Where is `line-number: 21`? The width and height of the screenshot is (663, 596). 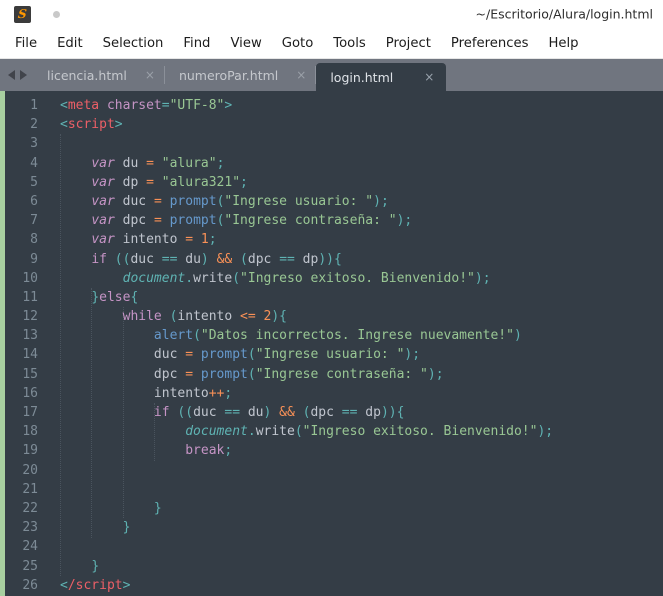 line-number: 21 is located at coordinates (30, 489).